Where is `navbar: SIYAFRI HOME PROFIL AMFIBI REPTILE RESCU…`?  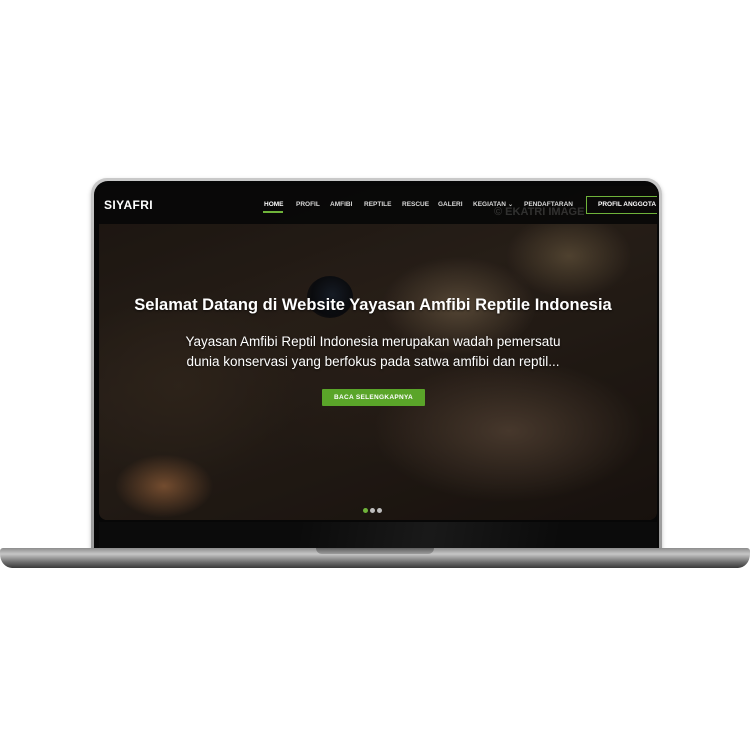 navbar: SIYAFRI HOME PROFIL AMFIBI REPTILE RESCU… is located at coordinates (378, 205).